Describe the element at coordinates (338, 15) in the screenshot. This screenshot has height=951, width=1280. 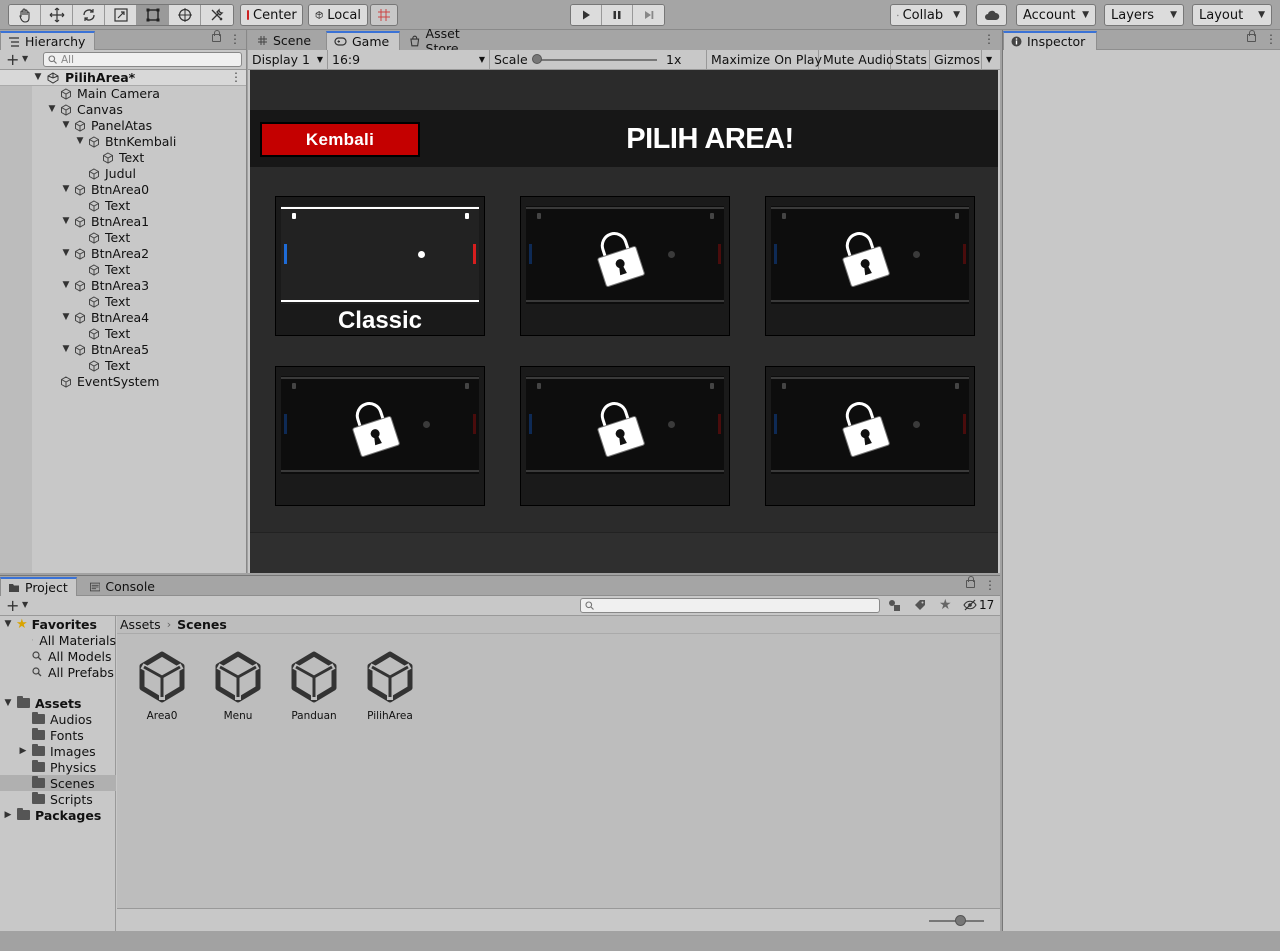
I see `pivot-rotation-toggle: Local` at that location.